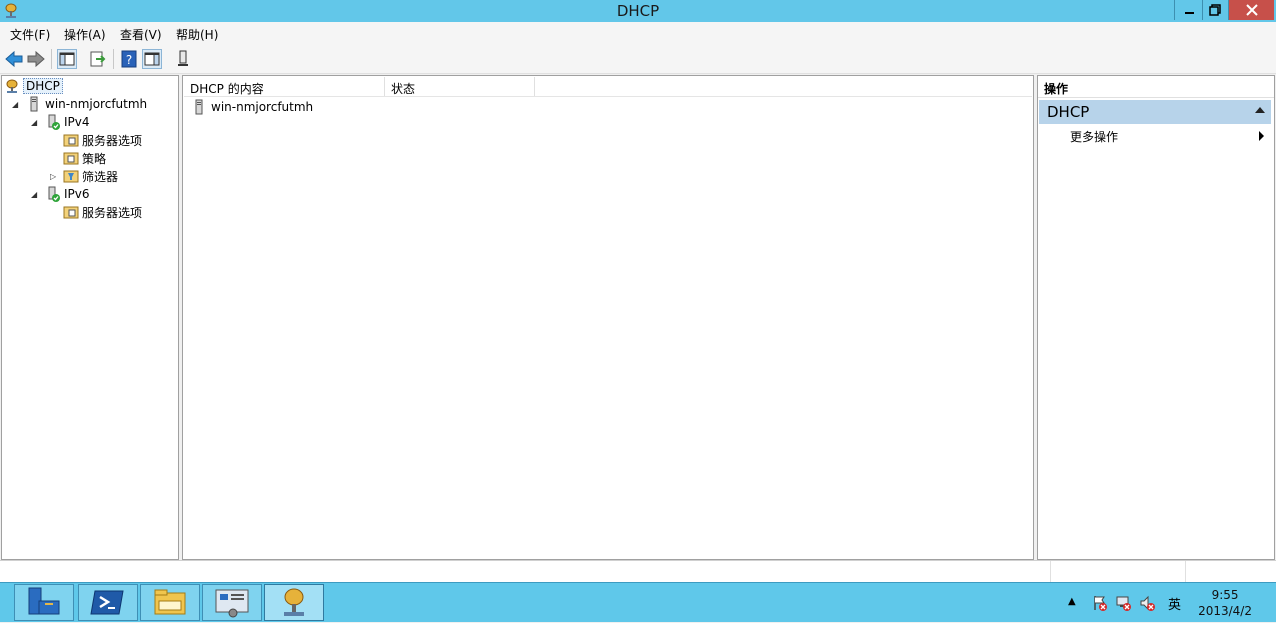  Describe the element at coordinates (85, 34) in the screenshot. I see `menu-action: 操作(A)` at that location.